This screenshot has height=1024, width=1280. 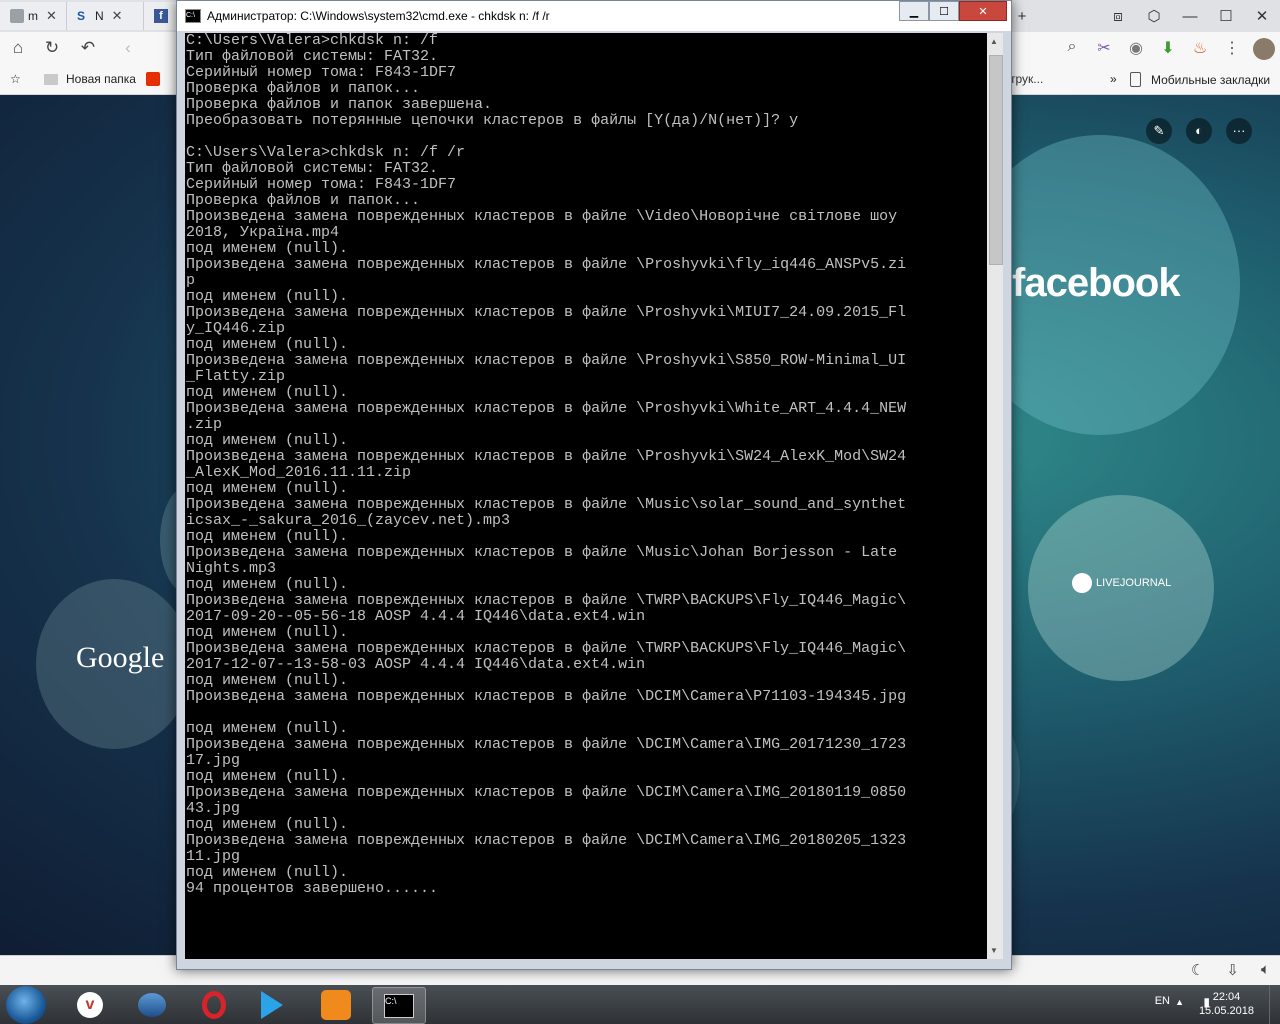 I want to click on window-controls: + ⧈ ⬡ — ☐ ✕, so click(x=1142, y=16).